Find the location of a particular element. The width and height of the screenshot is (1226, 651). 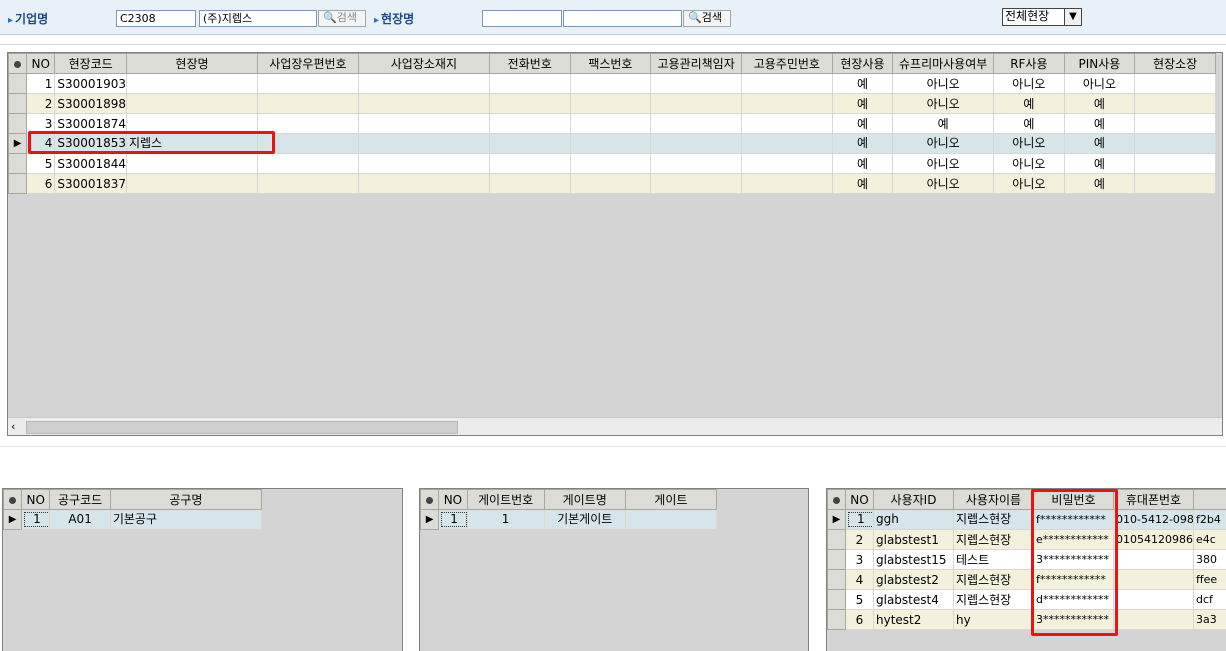

chevron-down-icon: ▼ is located at coordinates (1072, 17).